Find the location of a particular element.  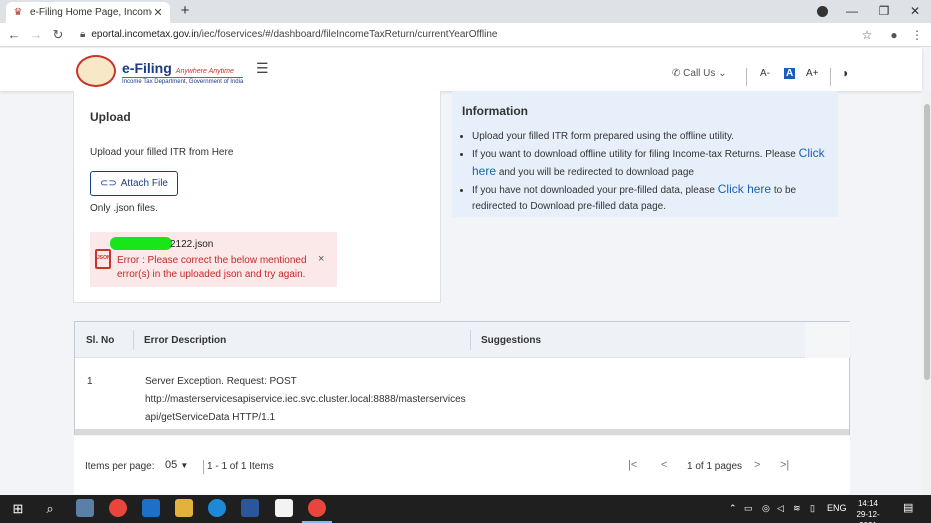

table-header-row: Sl. No Error Description Suggestions is located at coordinates (463, 340).